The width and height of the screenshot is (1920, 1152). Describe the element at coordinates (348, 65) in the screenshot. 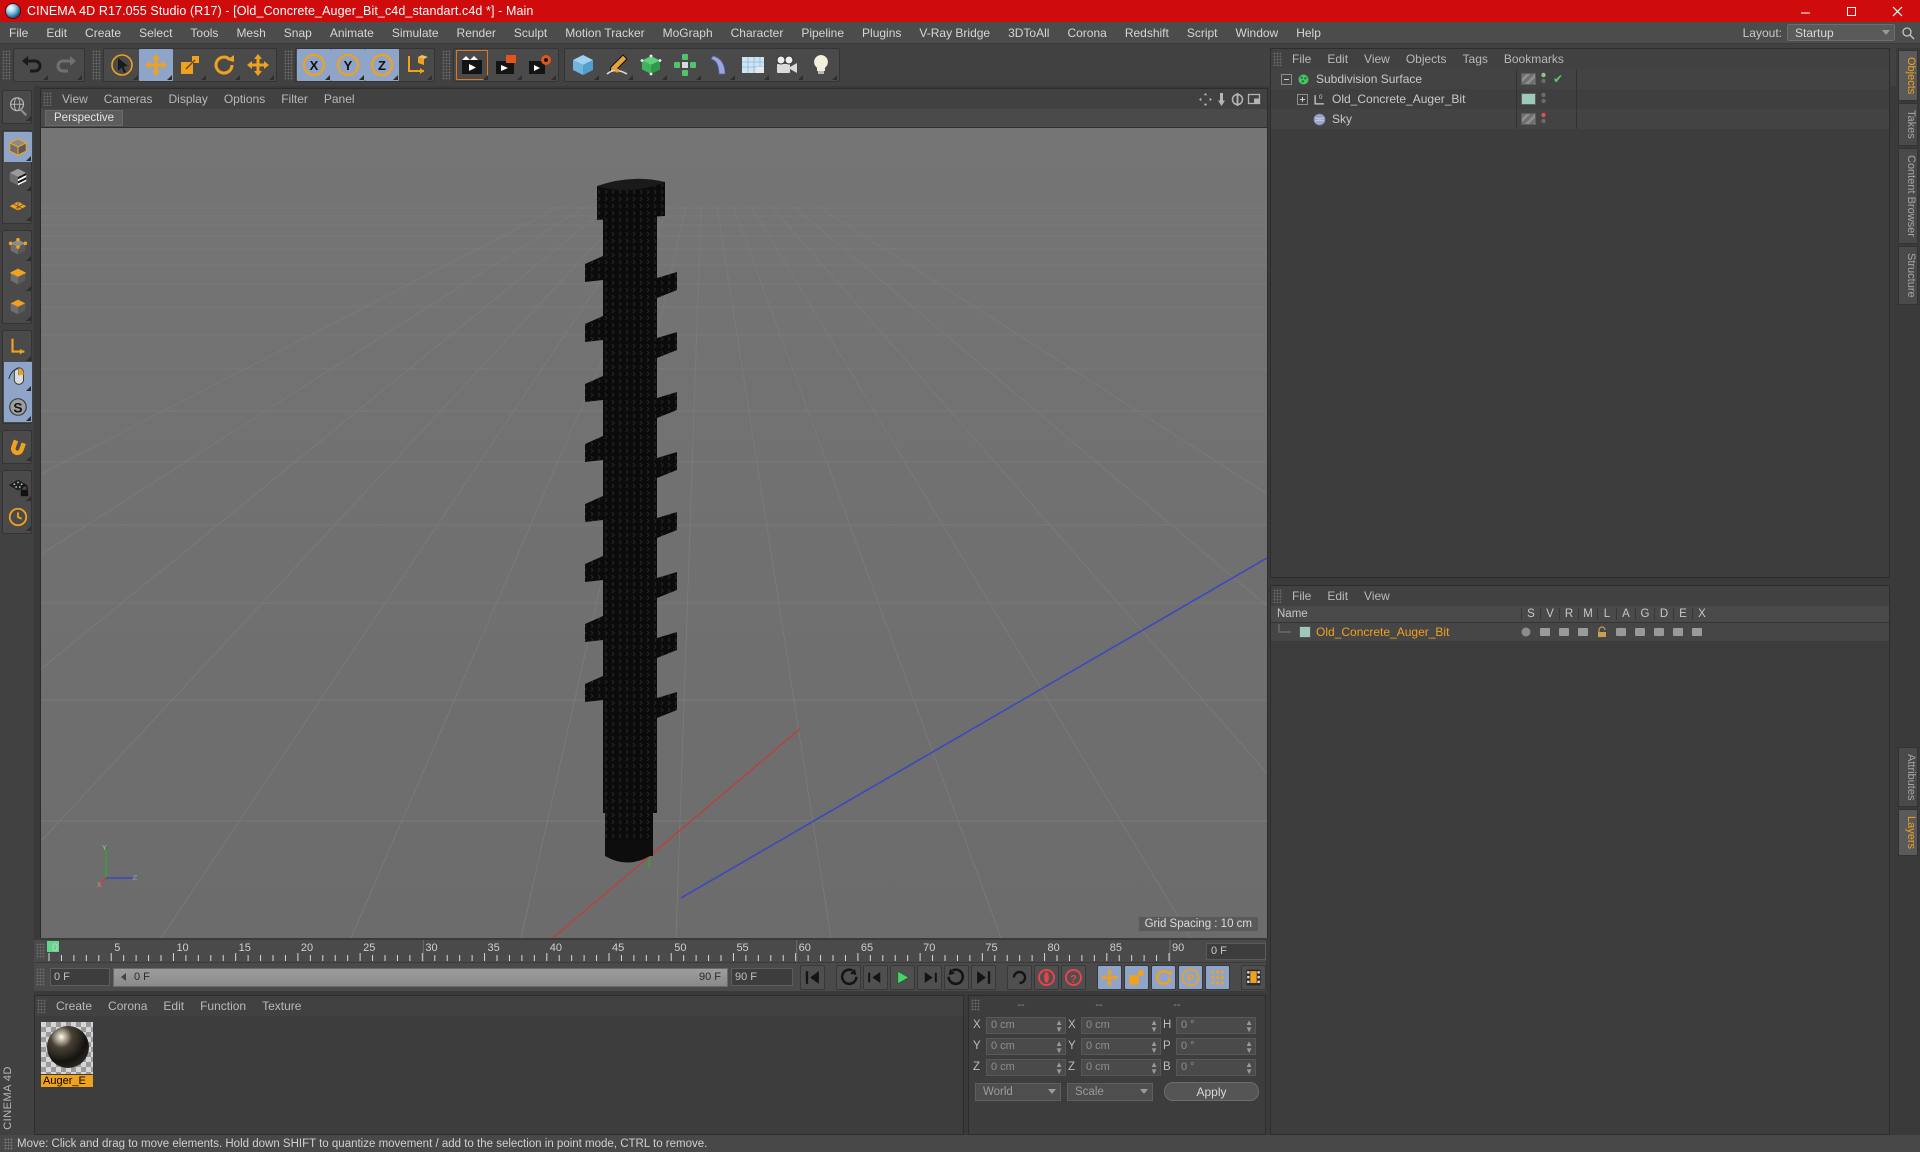

I see `lock-y-button: Y` at that location.